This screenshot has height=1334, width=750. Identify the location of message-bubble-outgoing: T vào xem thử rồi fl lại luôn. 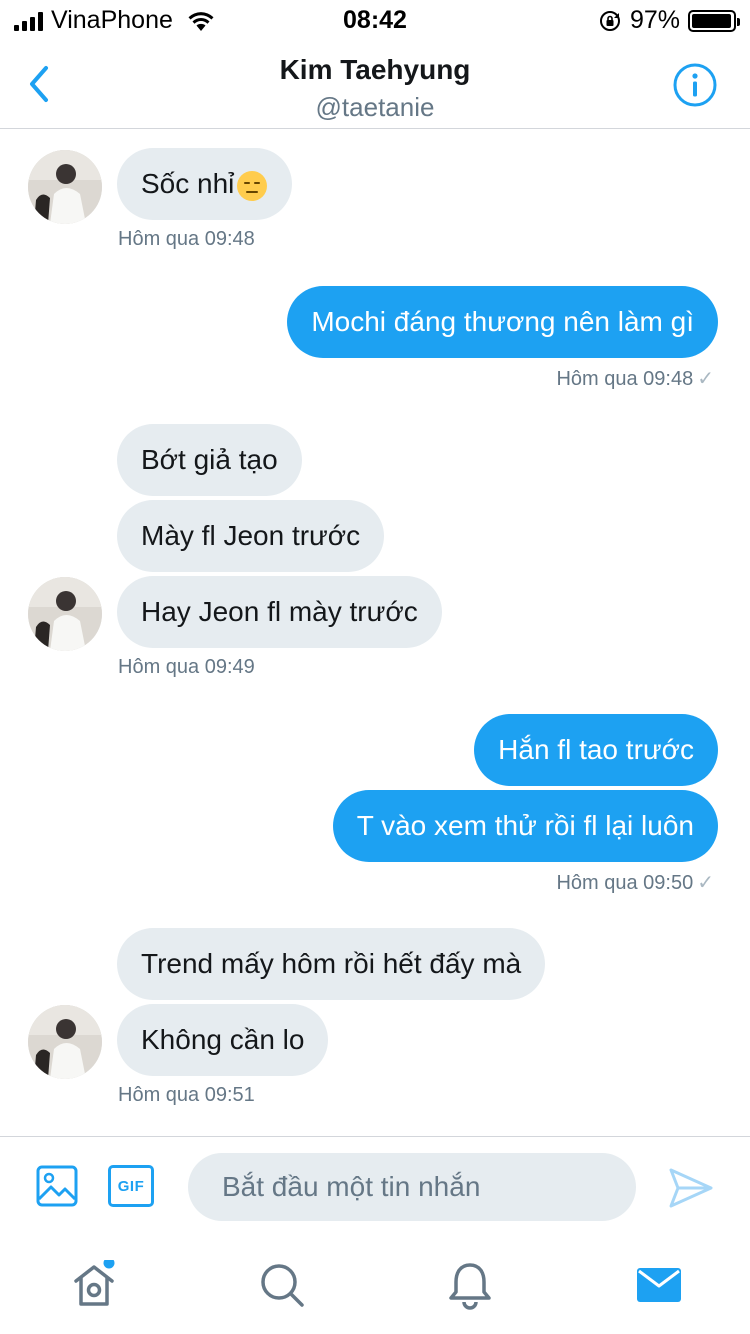
(525, 826).